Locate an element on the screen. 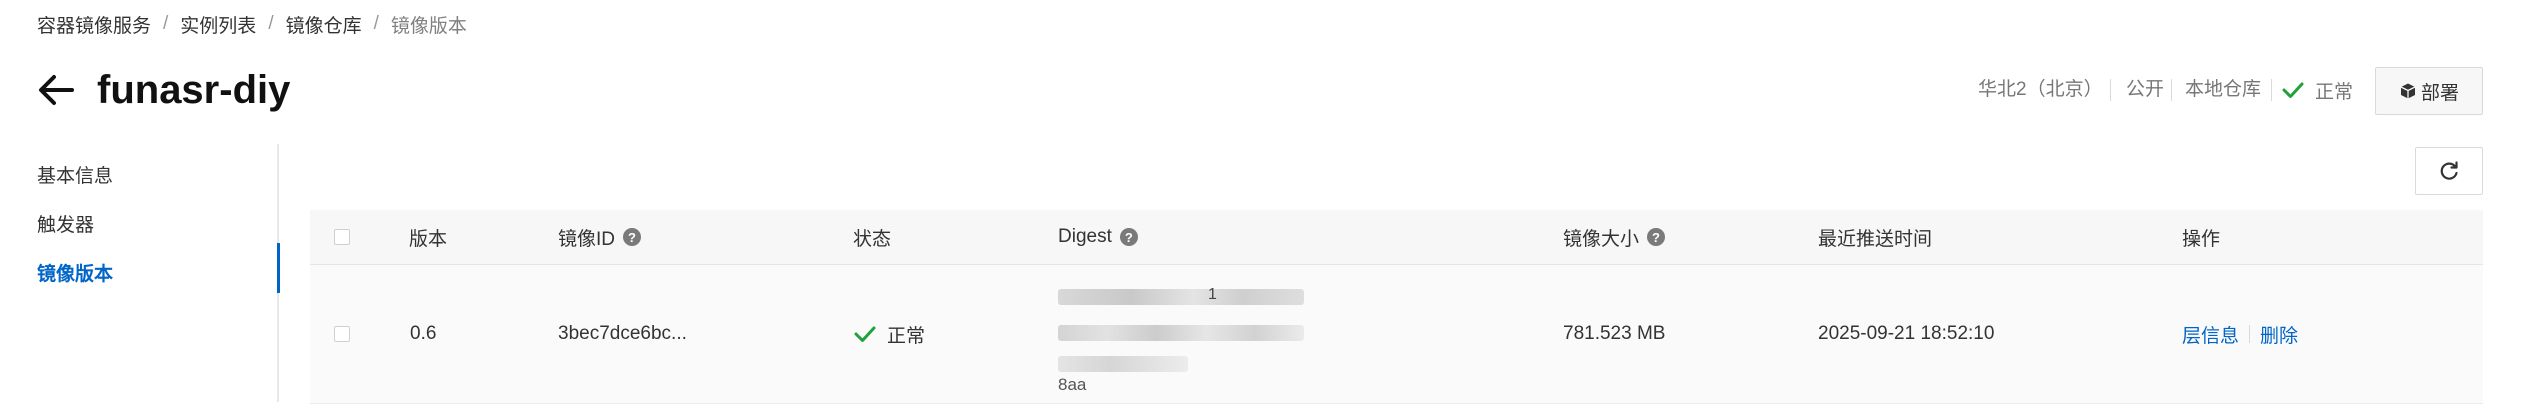 The image size is (2529, 404). cube-icon is located at coordinates (2408, 91).